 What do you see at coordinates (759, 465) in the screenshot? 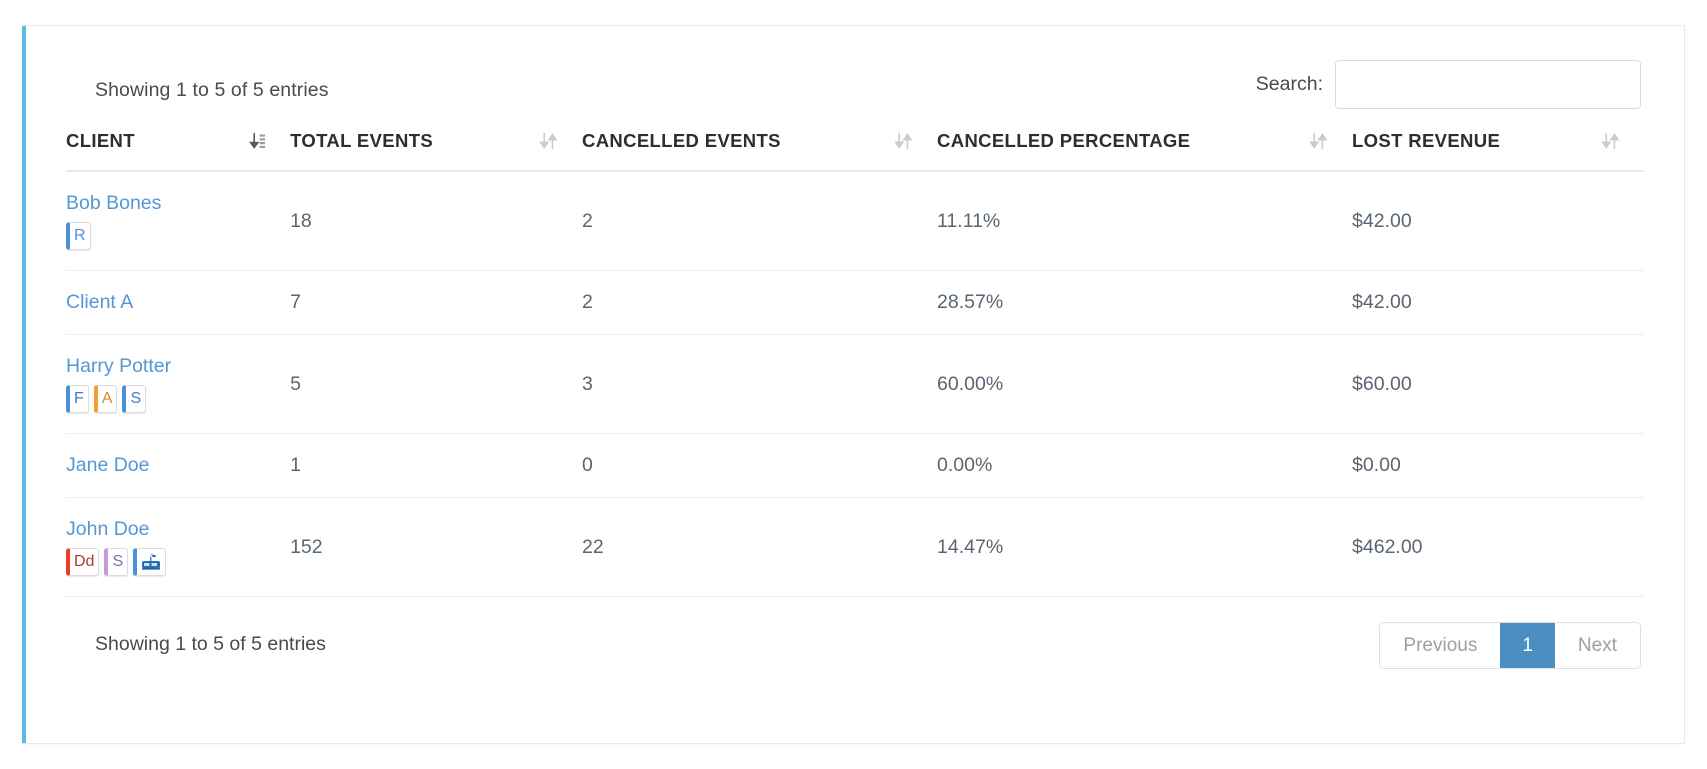
I see `cell-cancelled-events: 0` at bounding box center [759, 465].